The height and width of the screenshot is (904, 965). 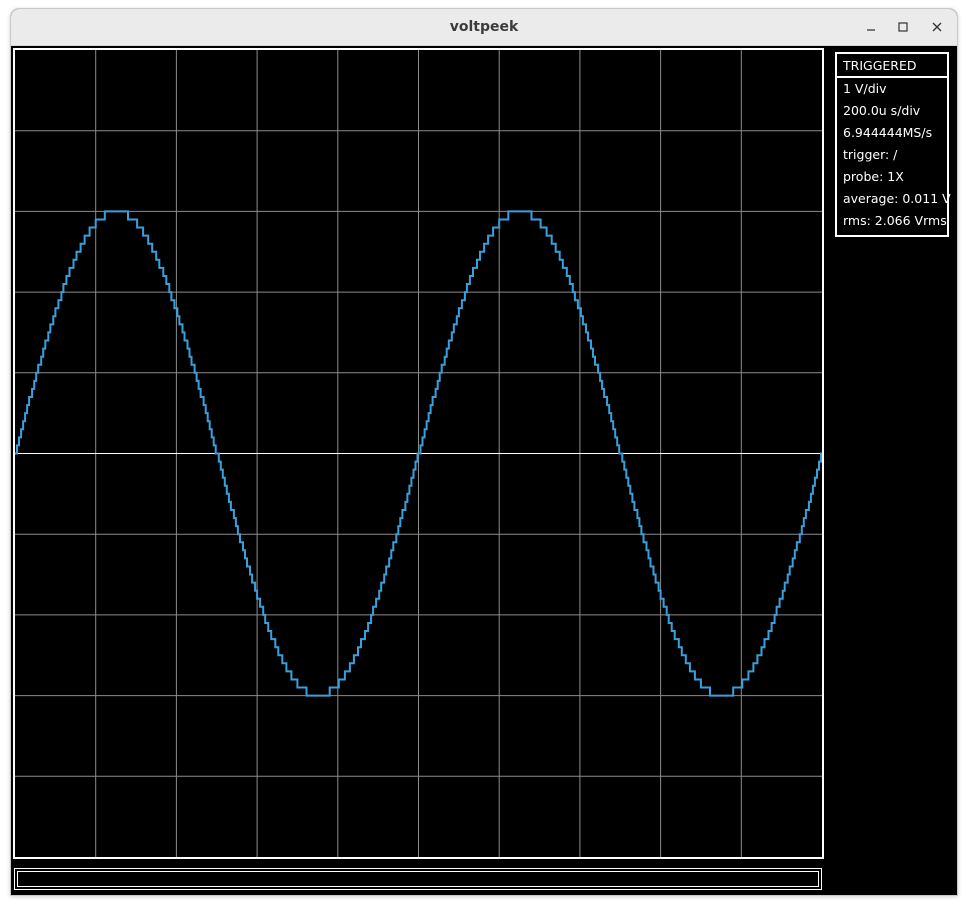 I want to click on minimize-icon, so click(x=871, y=30).